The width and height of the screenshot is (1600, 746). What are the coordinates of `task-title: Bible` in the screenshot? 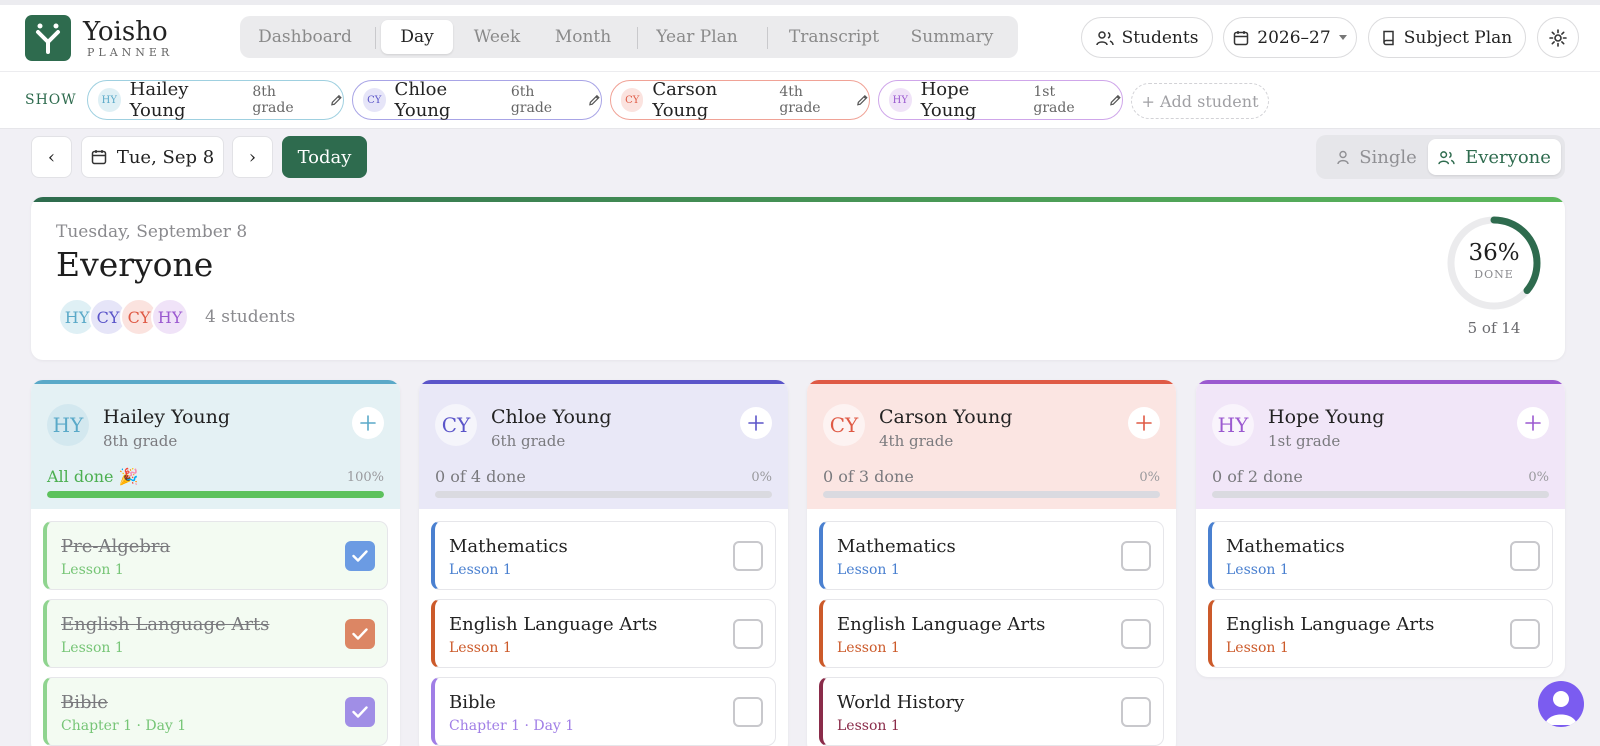 It's located at (84, 702).